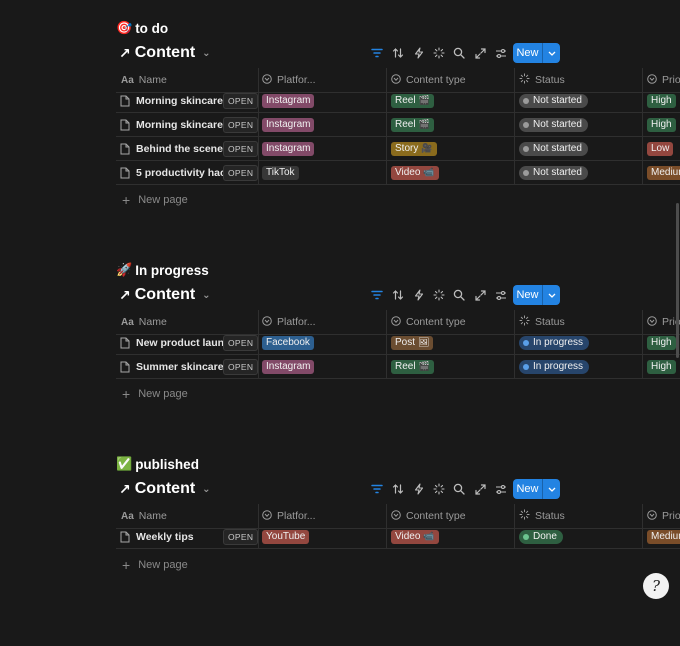 This screenshot has height=646, width=680. What do you see at coordinates (424, 124) in the screenshot?
I see `content-type-emoji: 🎬` at bounding box center [424, 124].